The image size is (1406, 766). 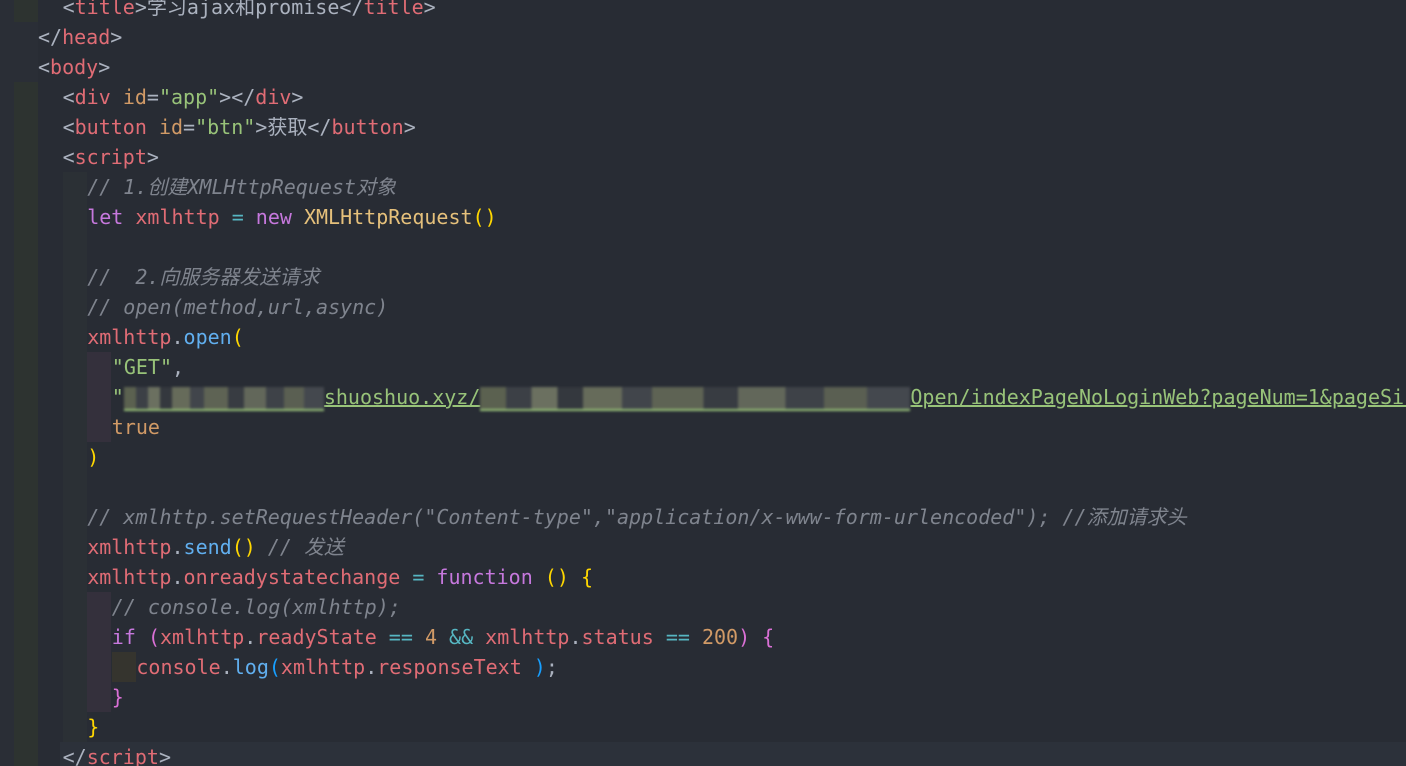 I want to click on code-token: "app", so click(x=189, y=97).